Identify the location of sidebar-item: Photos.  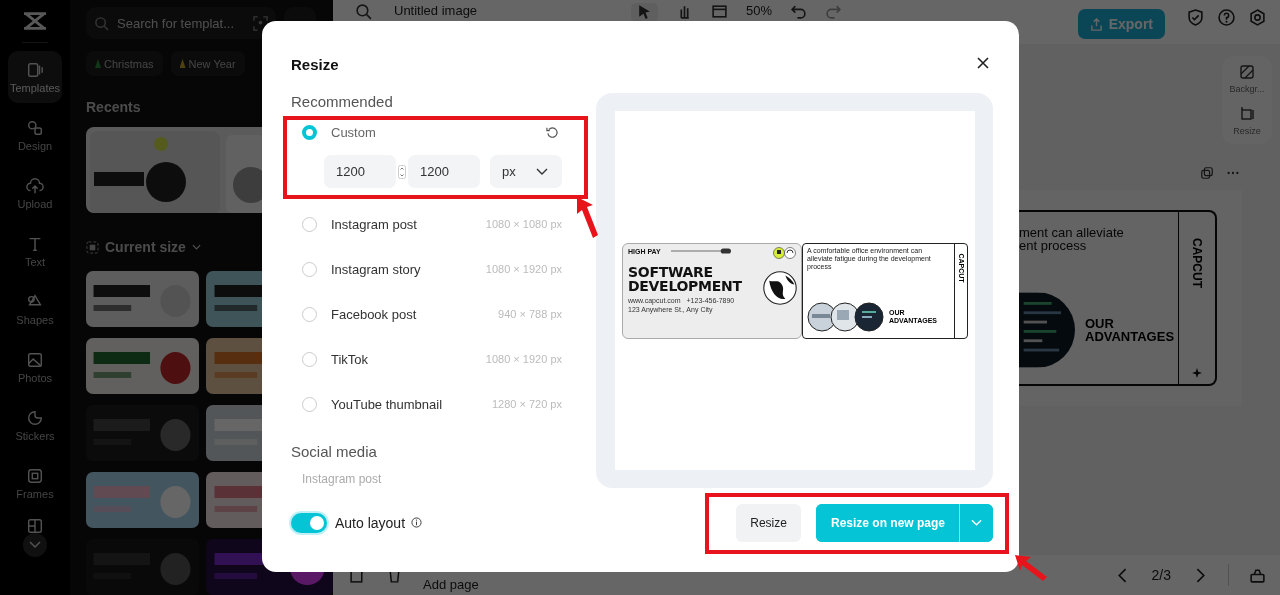
(35, 367).